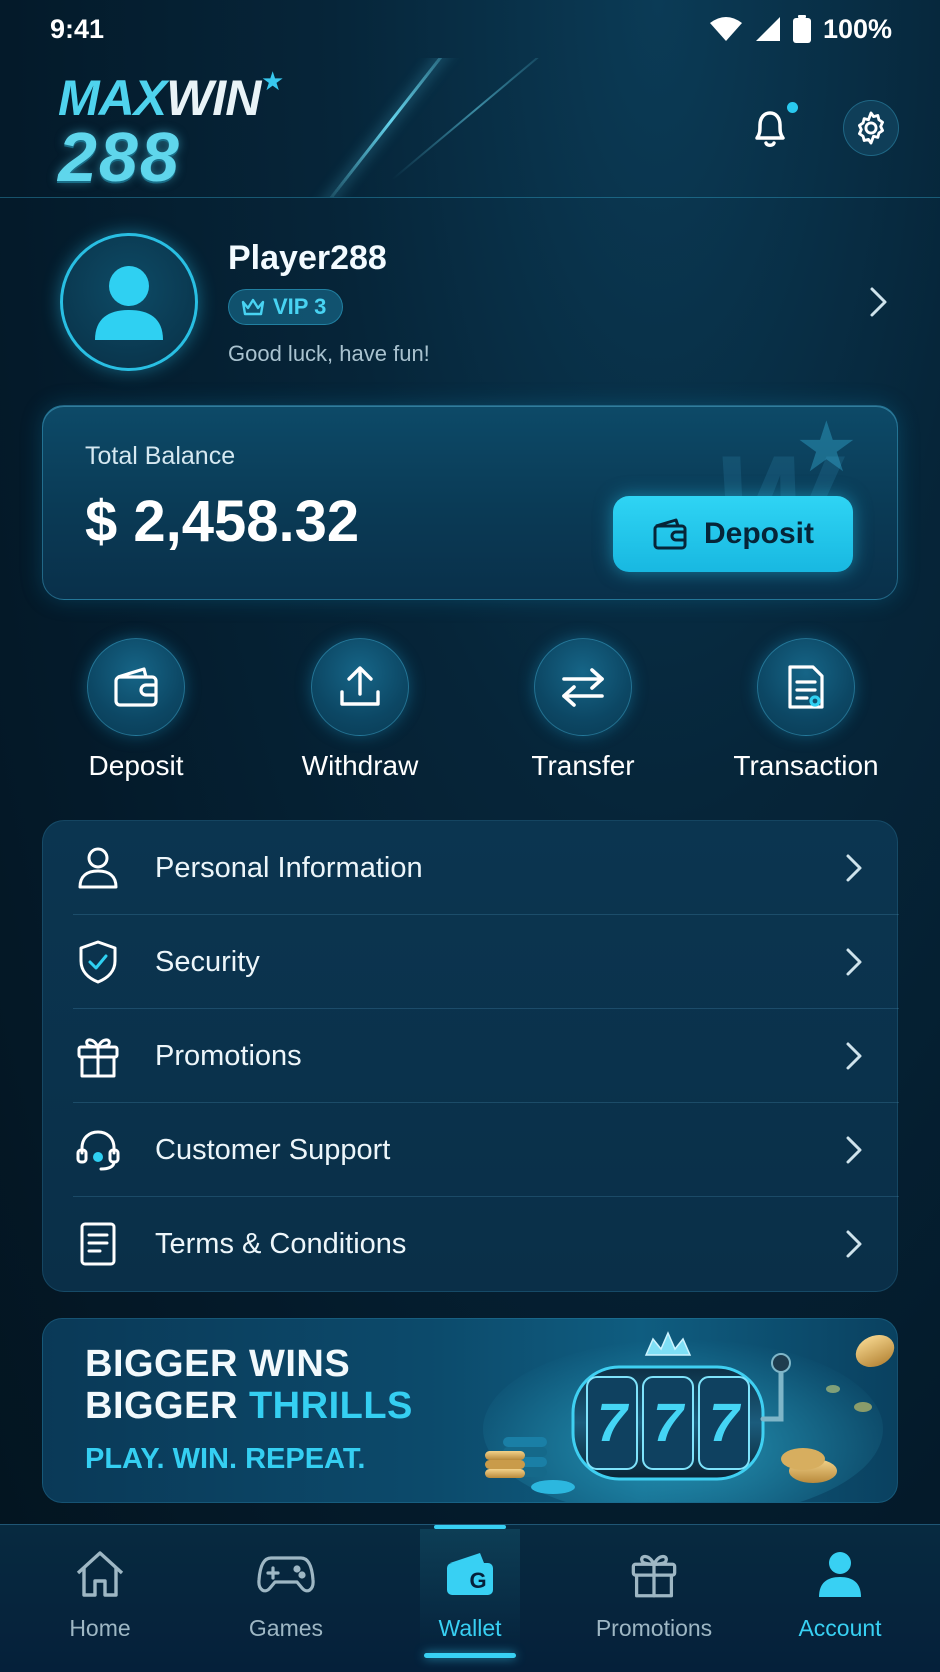 The height and width of the screenshot is (1672, 940). Describe the element at coordinates (806, 710) in the screenshot. I see `action-transaction: Transaction` at that location.